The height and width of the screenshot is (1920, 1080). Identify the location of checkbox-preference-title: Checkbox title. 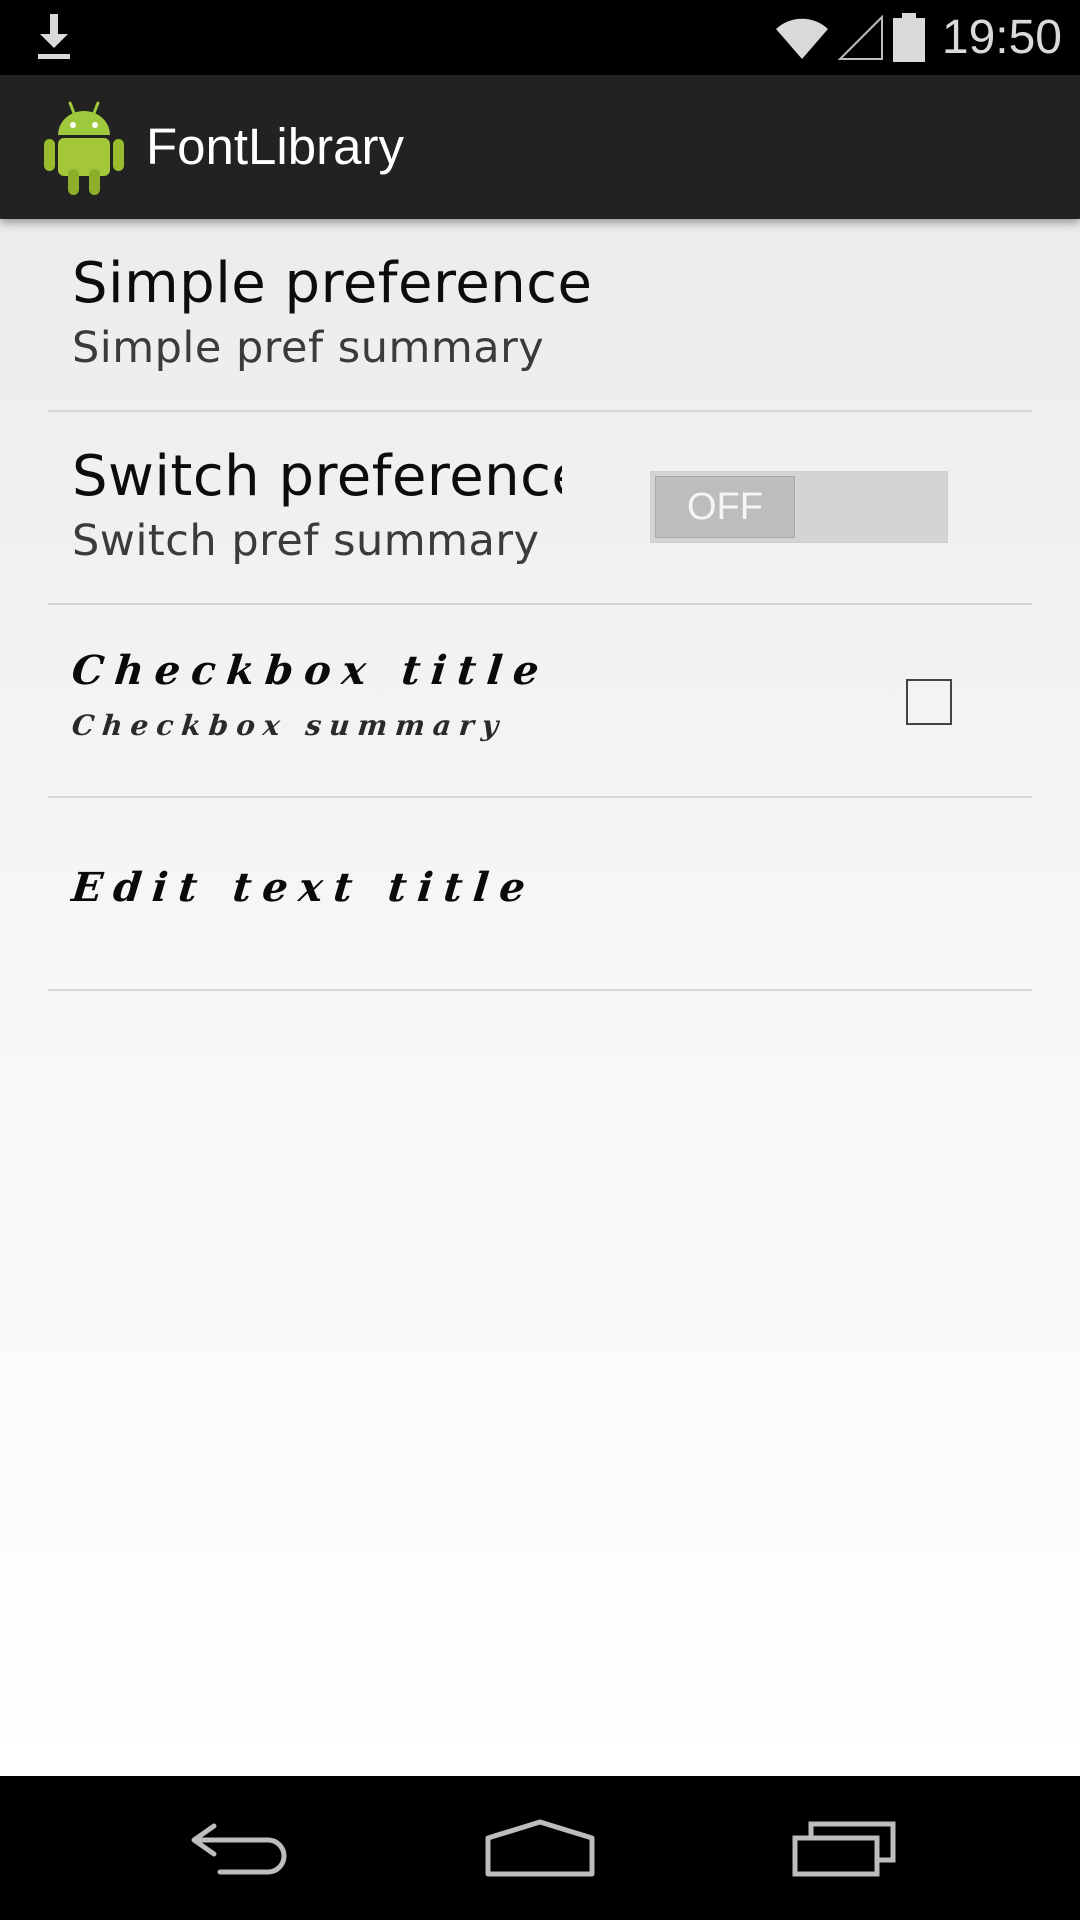
(311, 670).